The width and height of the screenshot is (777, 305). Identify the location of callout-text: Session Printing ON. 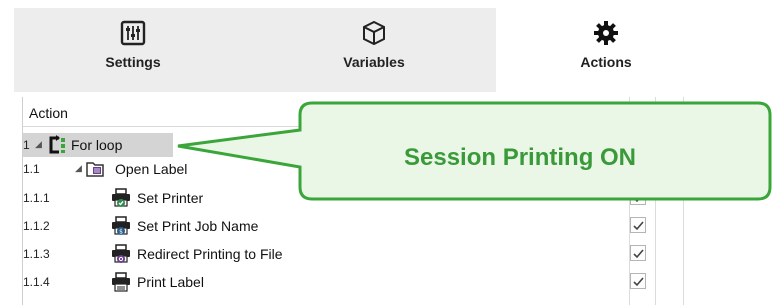
(520, 157).